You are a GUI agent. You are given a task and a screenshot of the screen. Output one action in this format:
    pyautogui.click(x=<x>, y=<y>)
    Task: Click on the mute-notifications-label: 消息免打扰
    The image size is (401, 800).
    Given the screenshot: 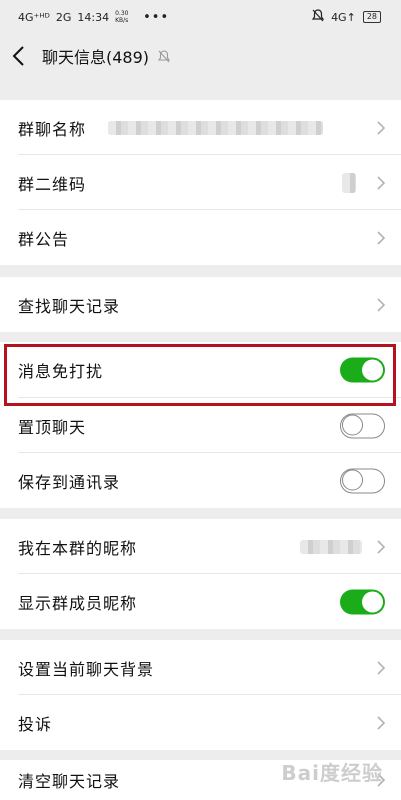 What is the action you would take?
    pyautogui.click(x=61, y=371)
    